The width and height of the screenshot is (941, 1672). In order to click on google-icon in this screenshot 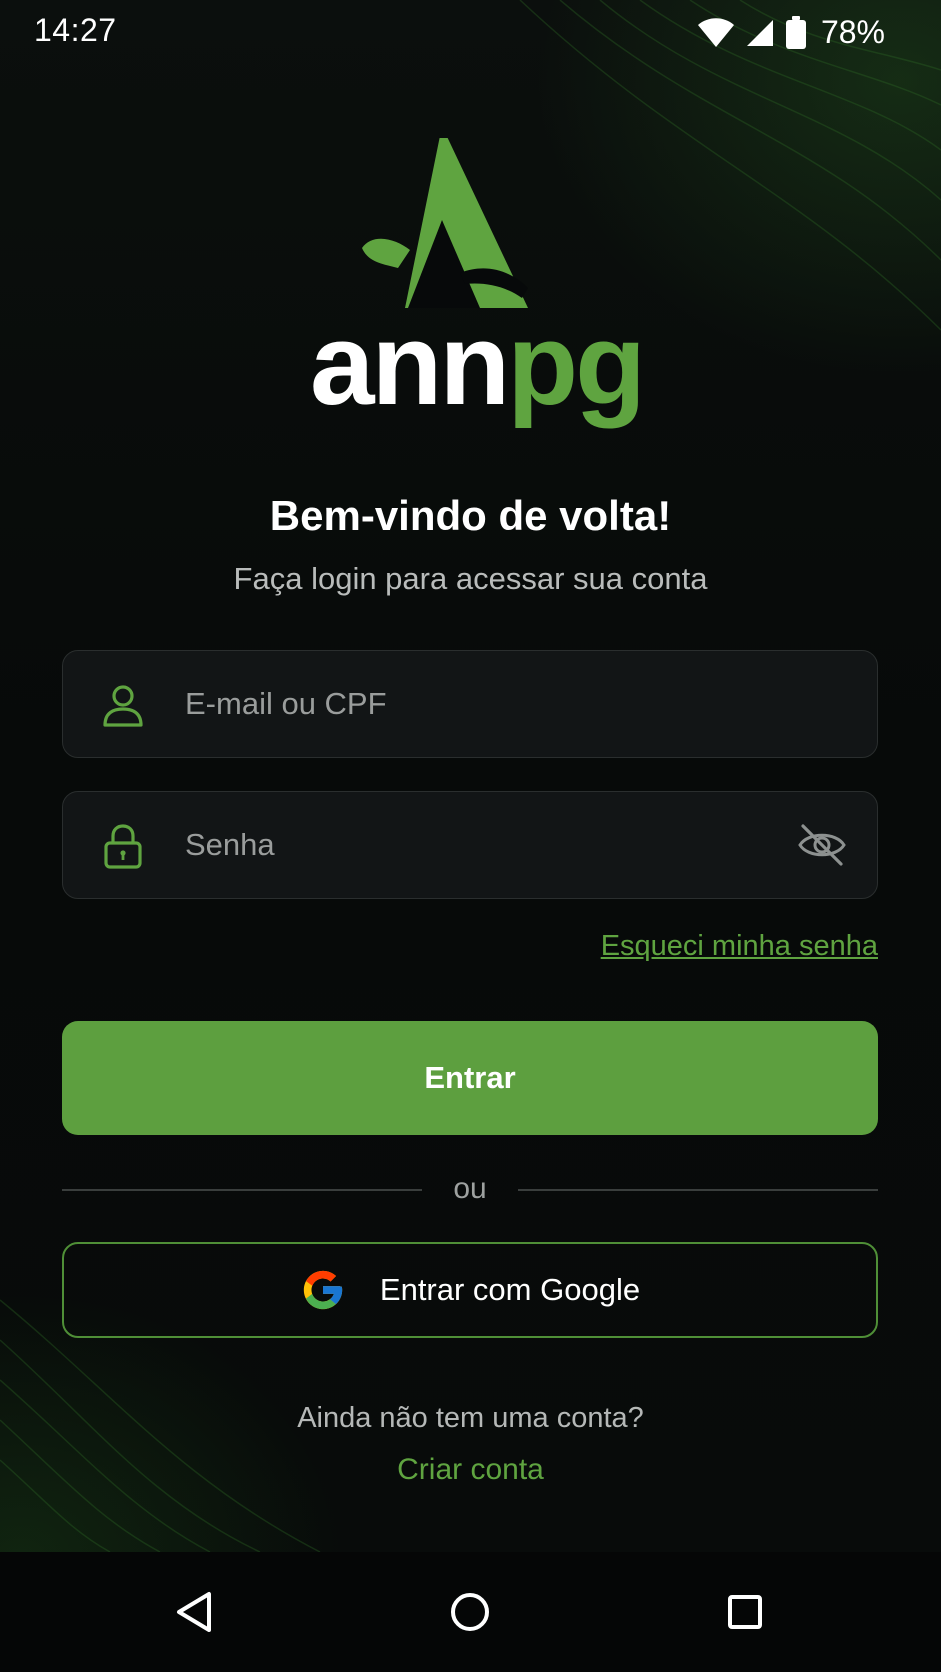, I will do `click(323, 1290)`.